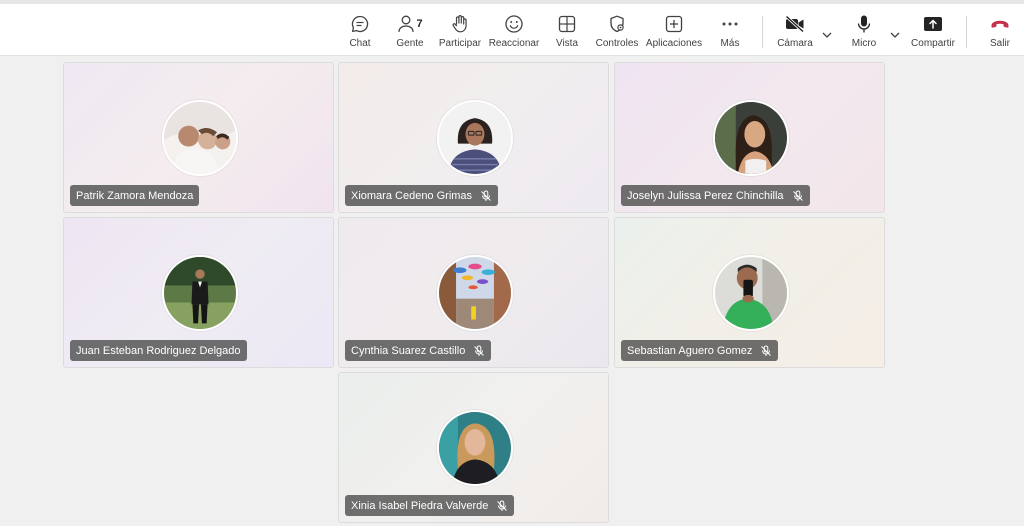  I want to click on chat-label: Chat, so click(360, 43).